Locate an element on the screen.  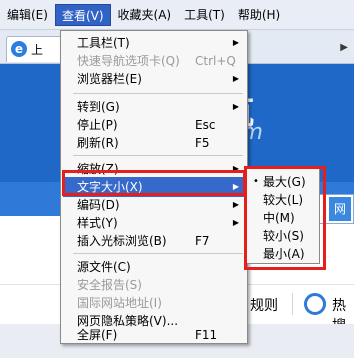
menu-item-label: 全屏(F) is located at coordinates (97, 335).